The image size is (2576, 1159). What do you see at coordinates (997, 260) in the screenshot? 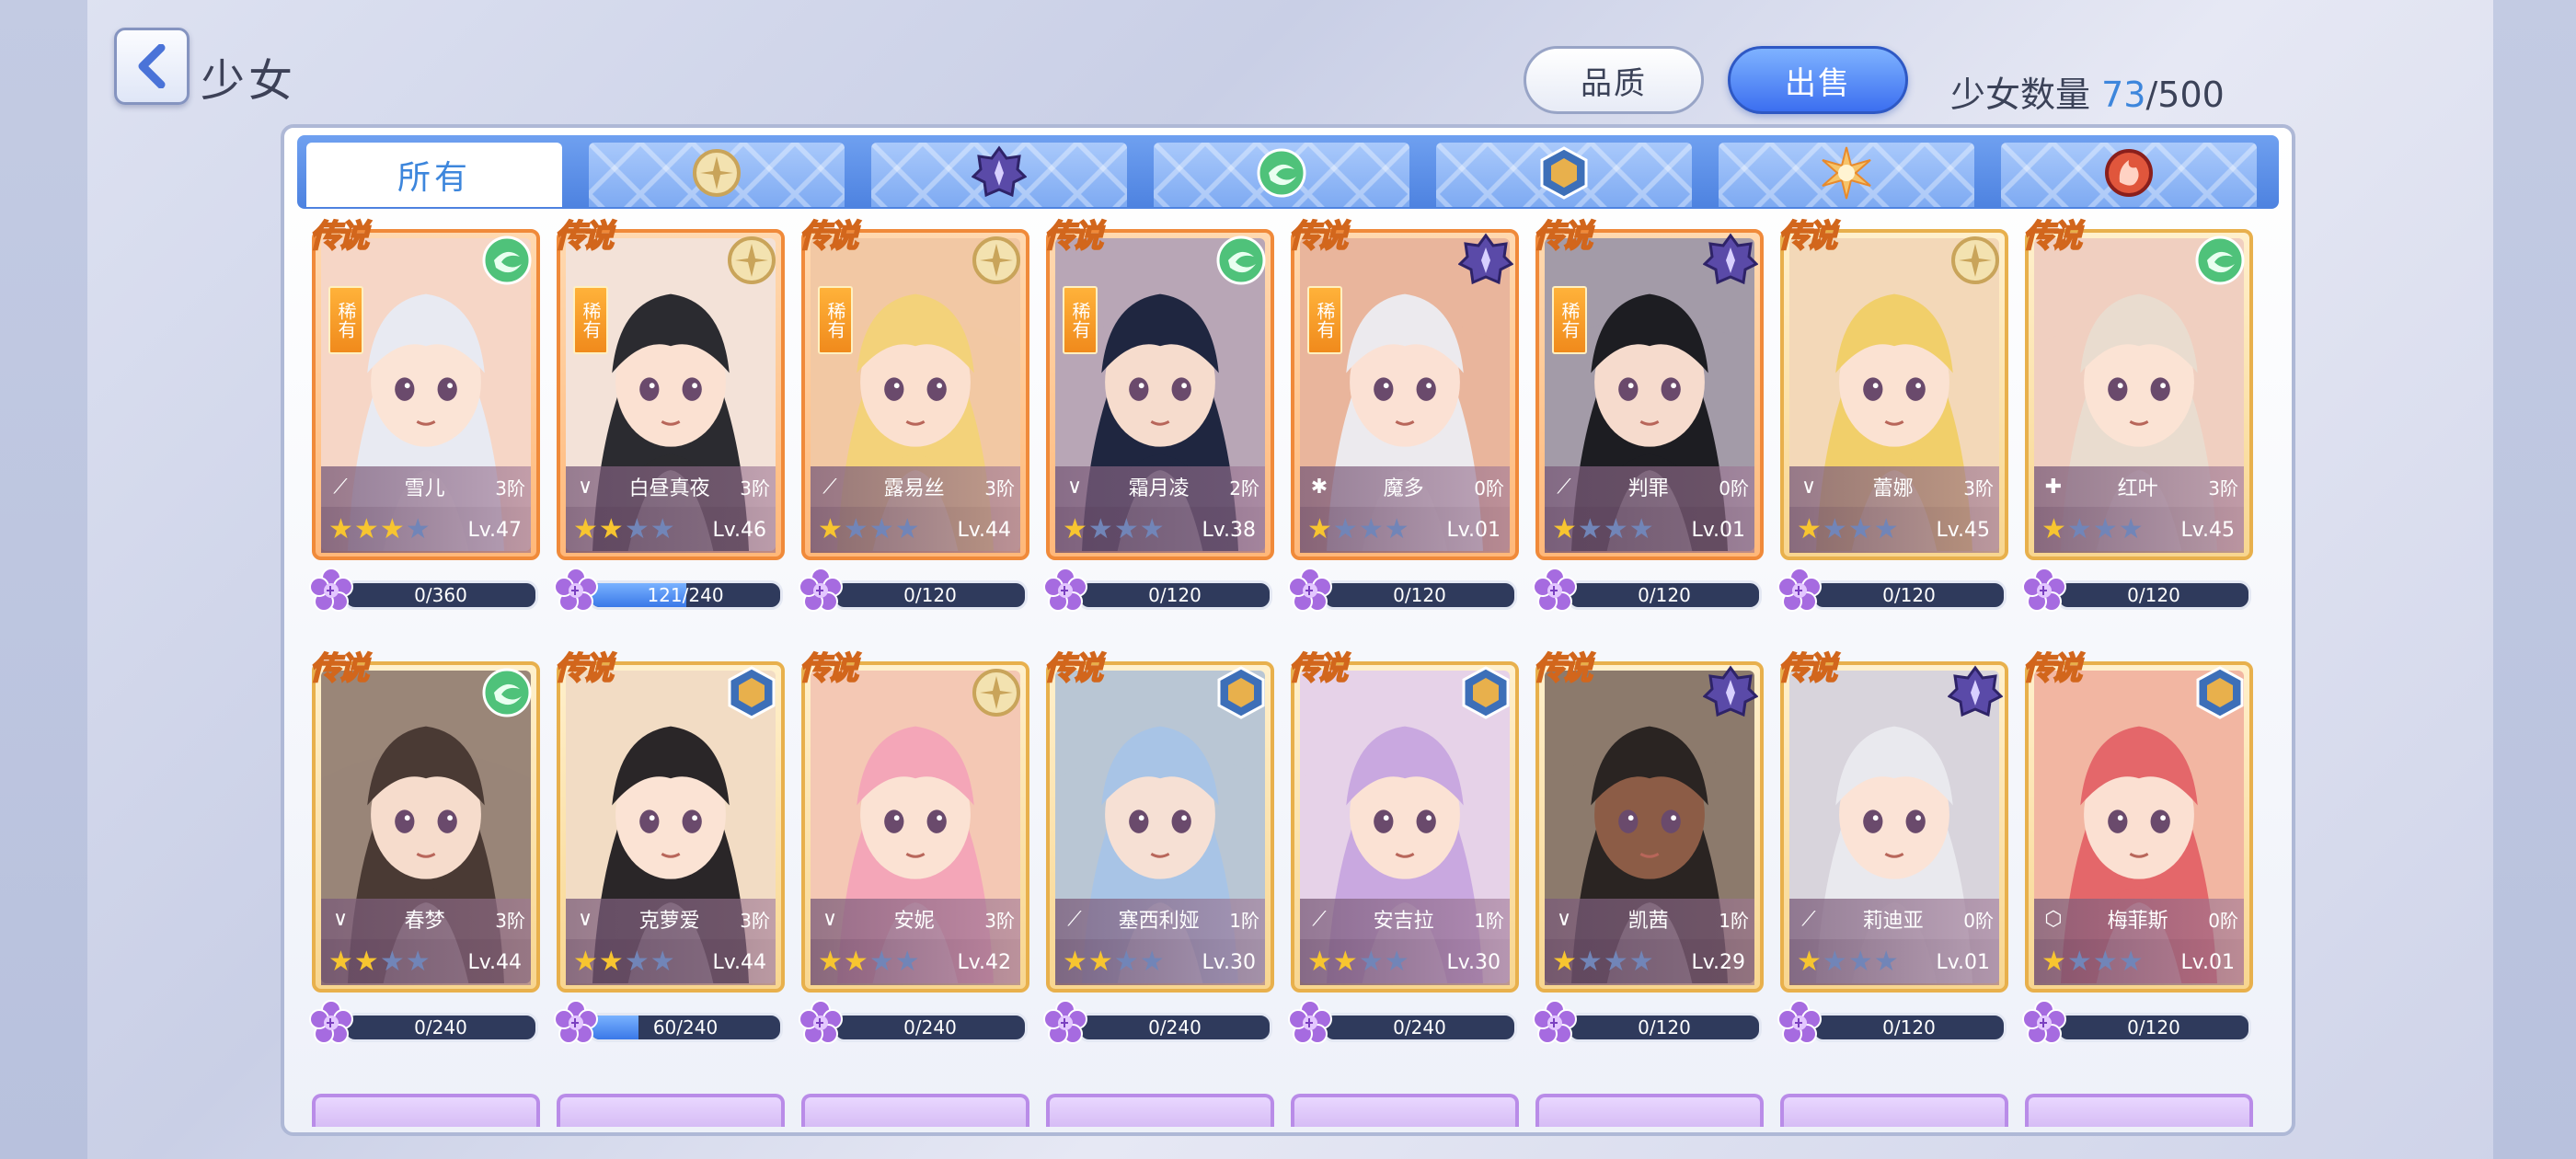
I see `light-element-icon` at bounding box center [997, 260].